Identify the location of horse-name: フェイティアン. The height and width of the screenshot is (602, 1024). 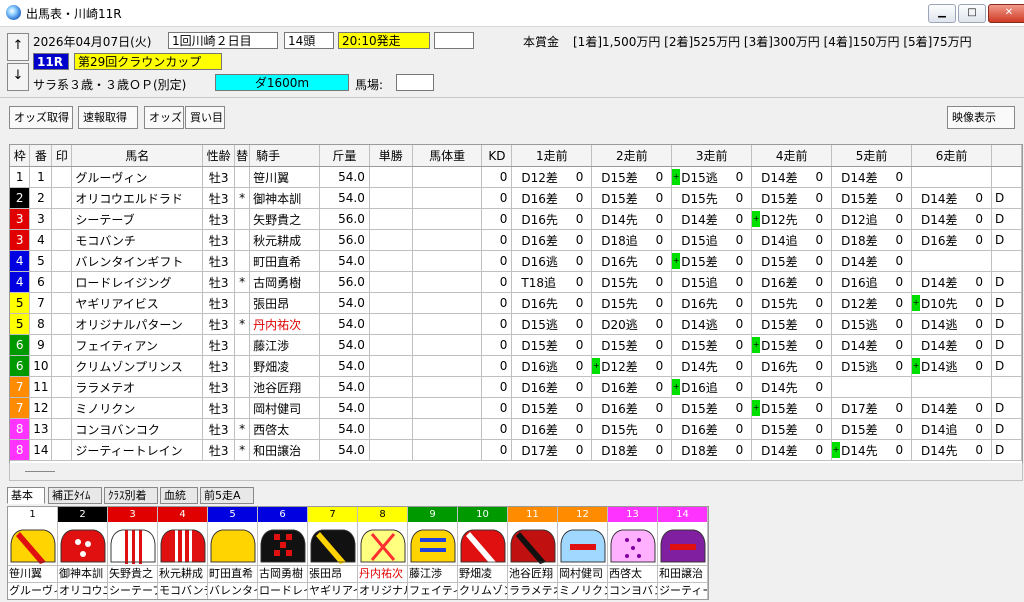
(137, 345).